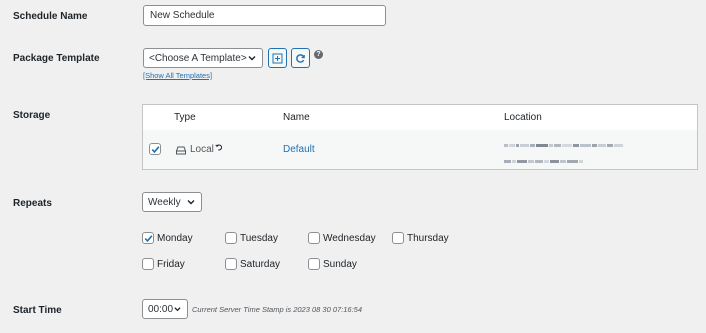 Image resolution: width=706 pixels, height=333 pixels. I want to click on monday-label: Monday, so click(175, 238).